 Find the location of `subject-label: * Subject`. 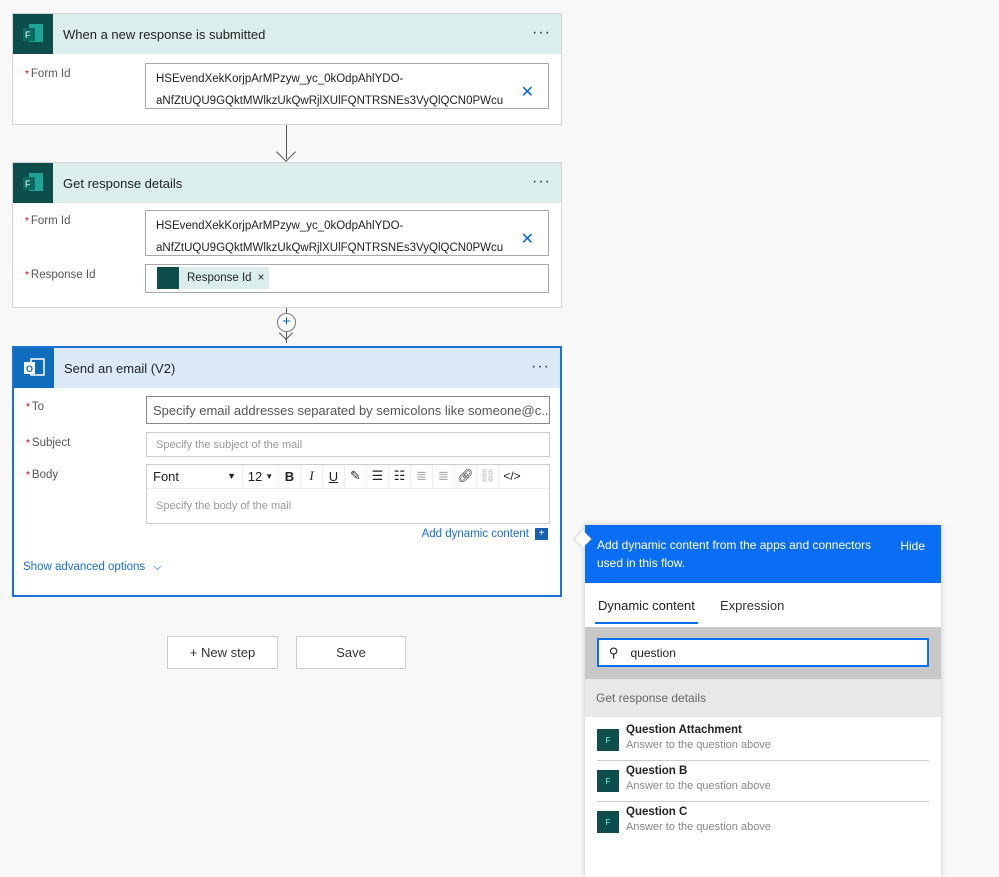

subject-label: * Subject is located at coordinates (48, 443).